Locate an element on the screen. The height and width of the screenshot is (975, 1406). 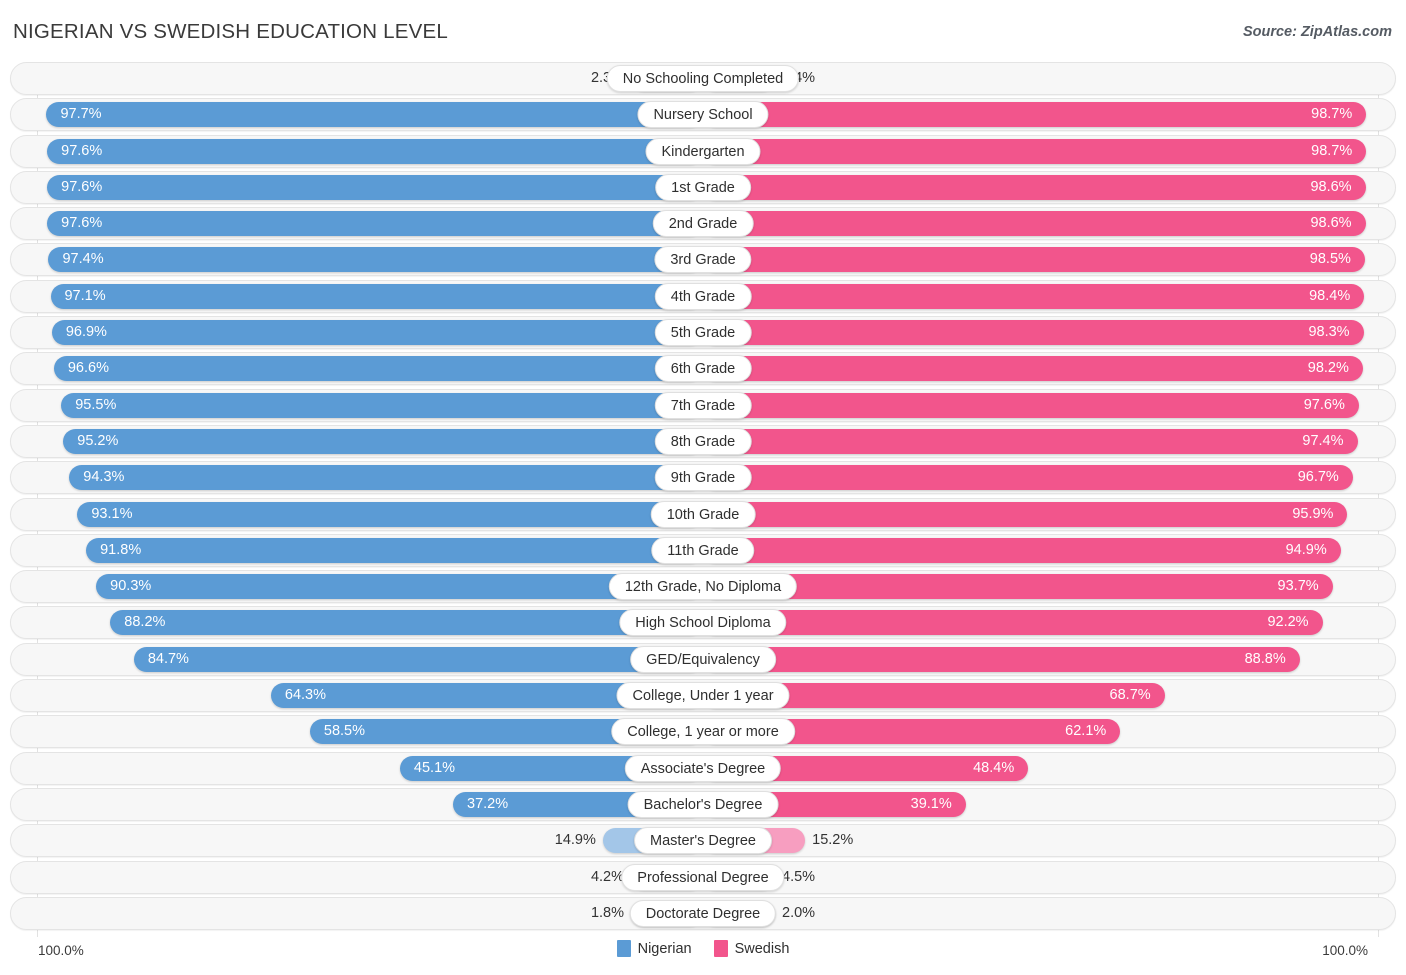
chart-row: 96.6% 98.2% 6th Grade is located at coordinates (703, 369).